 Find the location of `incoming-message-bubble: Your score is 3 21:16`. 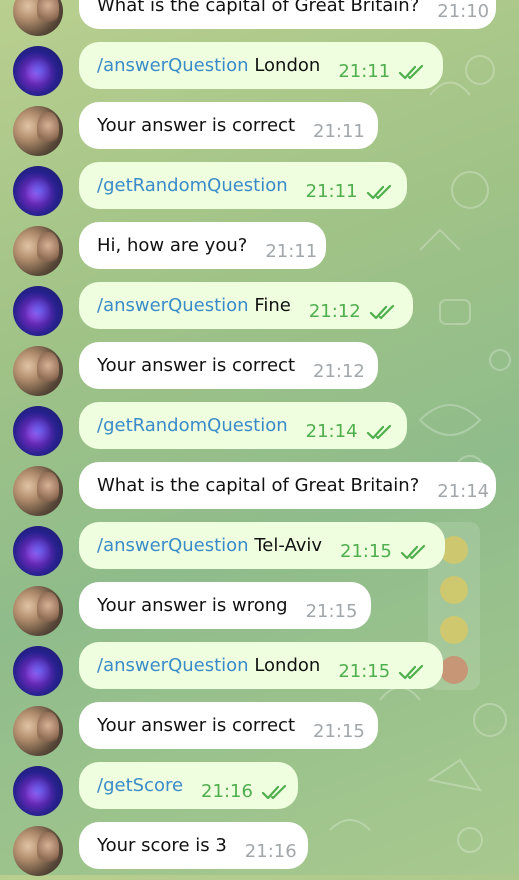

incoming-message-bubble: Your score is 3 21:16 is located at coordinates (193, 845).